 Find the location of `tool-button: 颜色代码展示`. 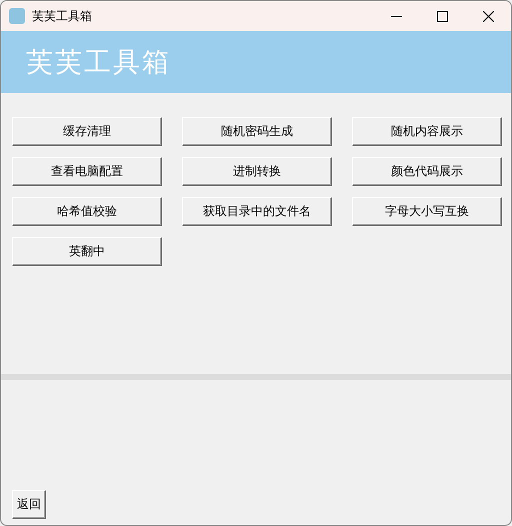

tool-button: 颜色代码展示 is located at coordinates (427, 171).